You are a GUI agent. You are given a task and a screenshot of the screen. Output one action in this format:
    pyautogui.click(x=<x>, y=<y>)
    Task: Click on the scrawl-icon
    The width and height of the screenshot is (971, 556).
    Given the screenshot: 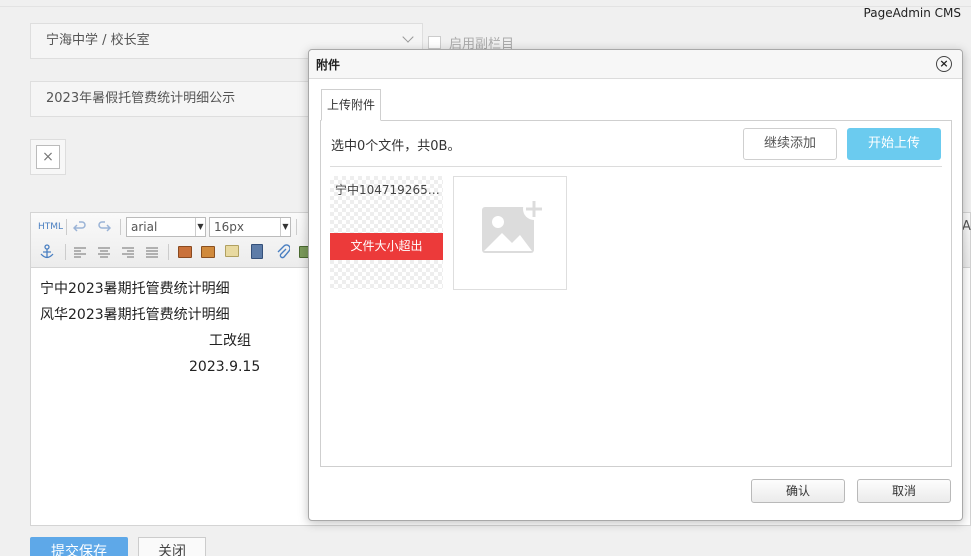 What is the action you would take?
    pyautogui.click(x=232, y=251)
    